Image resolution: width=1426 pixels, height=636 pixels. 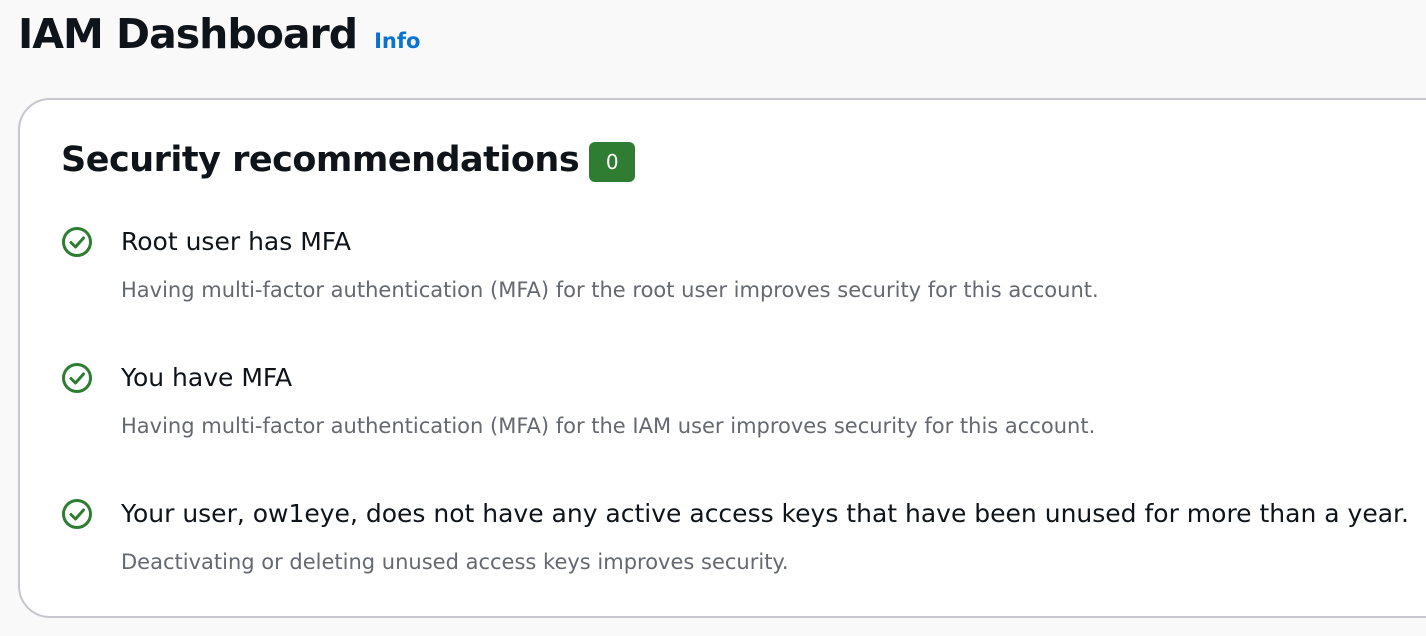 What do you see at coordinates (207, 377) in the screenshot?
I see `recommendation-title: You have MFA` at bounding box center [207, 377].